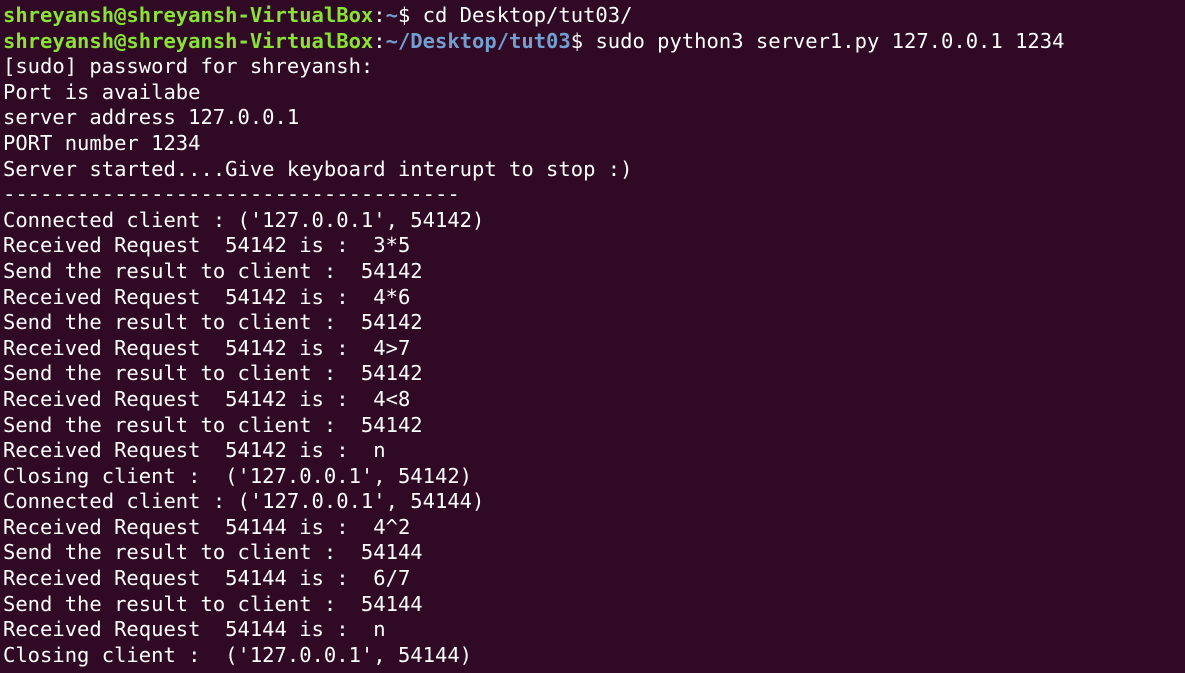  What do you see at coordinates (151, 117) in the screenshot?
I see `output-line: server address 127.0.0.1` at bounding box center [151, 117].